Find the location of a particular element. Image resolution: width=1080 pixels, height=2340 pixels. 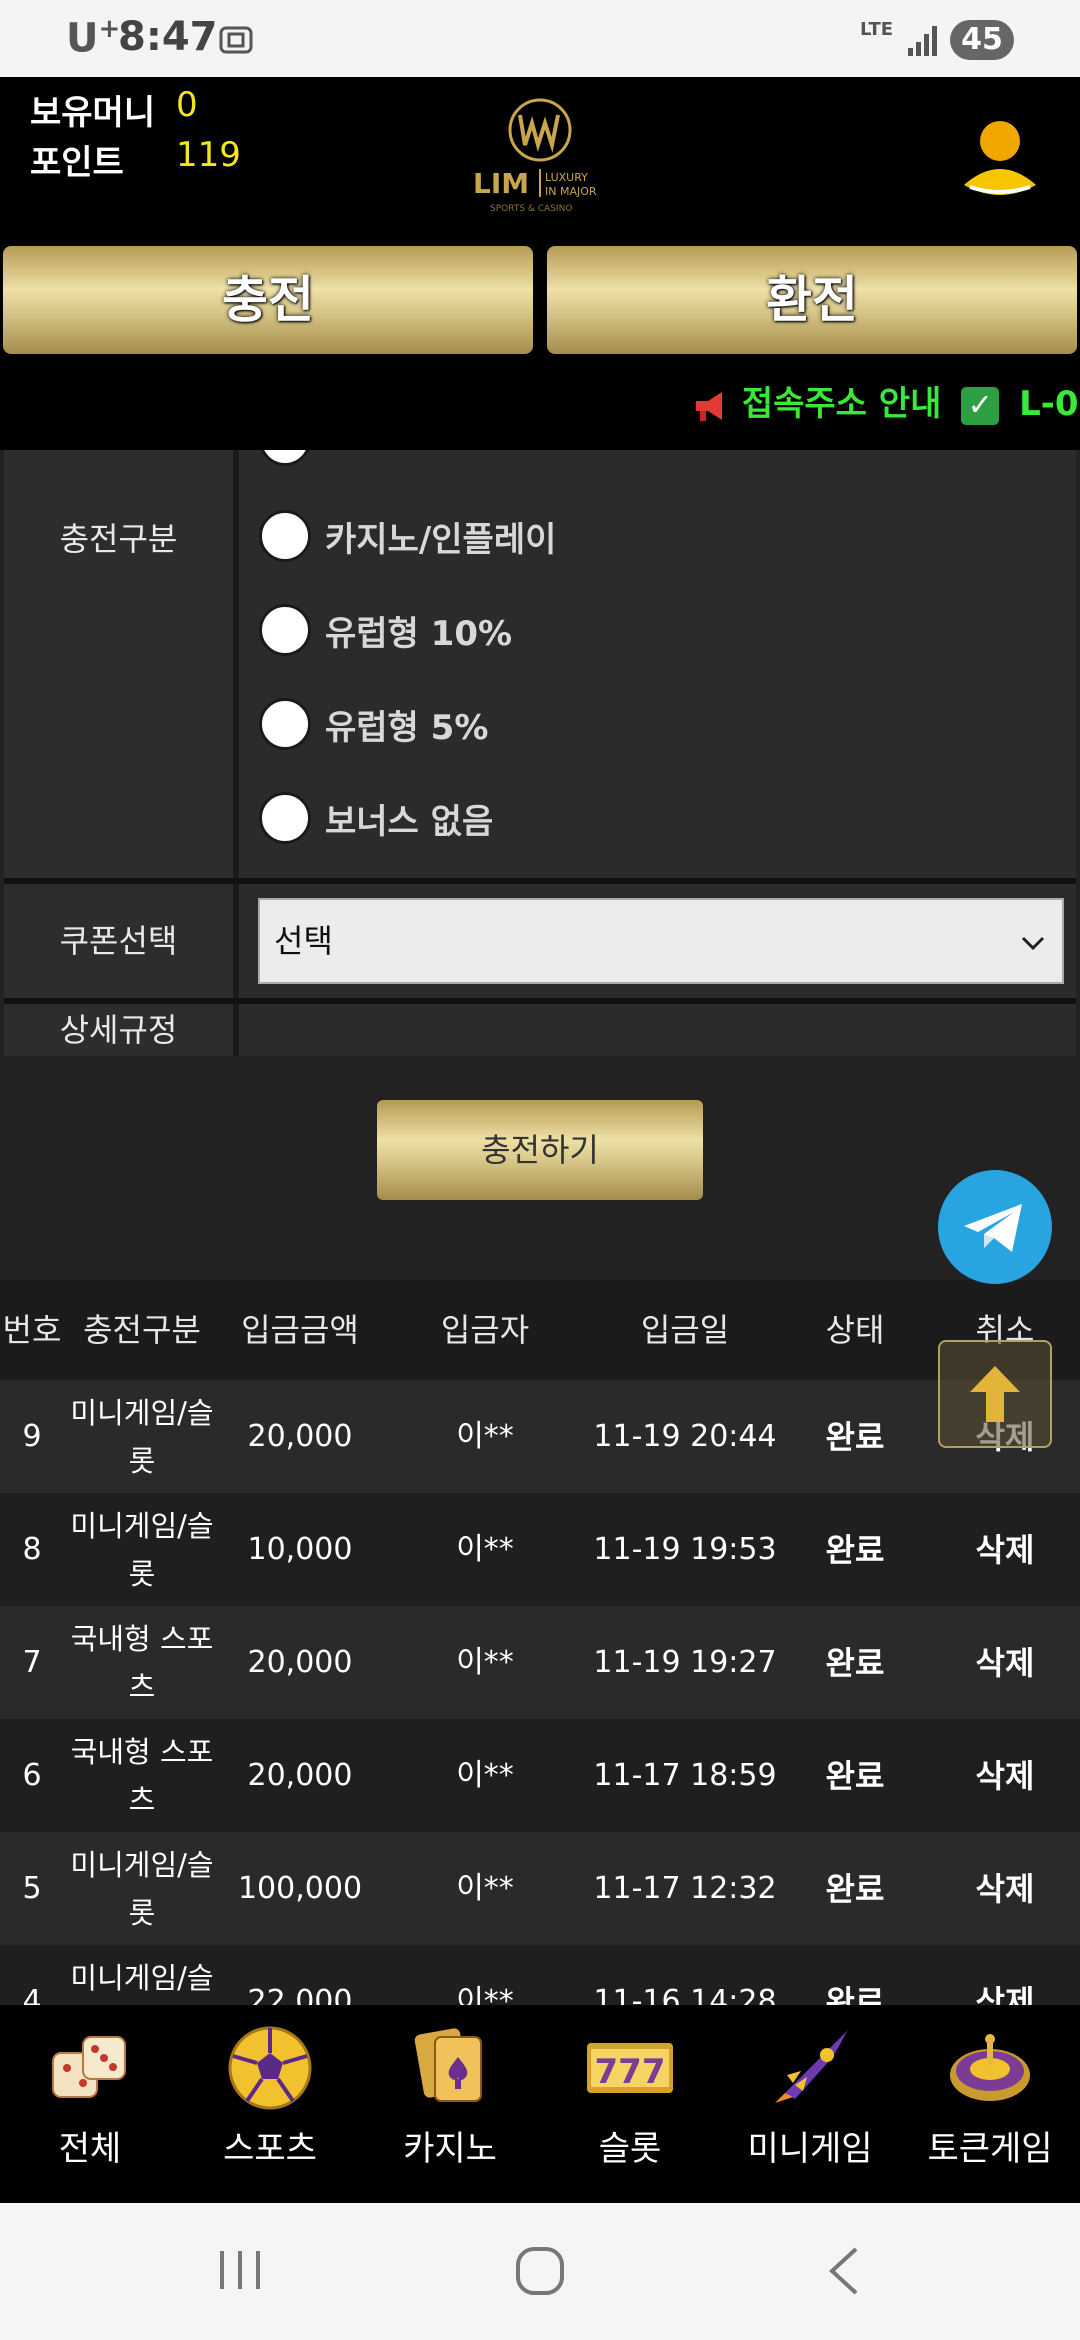

scroll-to-top-button is located at coordinates (995, 1394).